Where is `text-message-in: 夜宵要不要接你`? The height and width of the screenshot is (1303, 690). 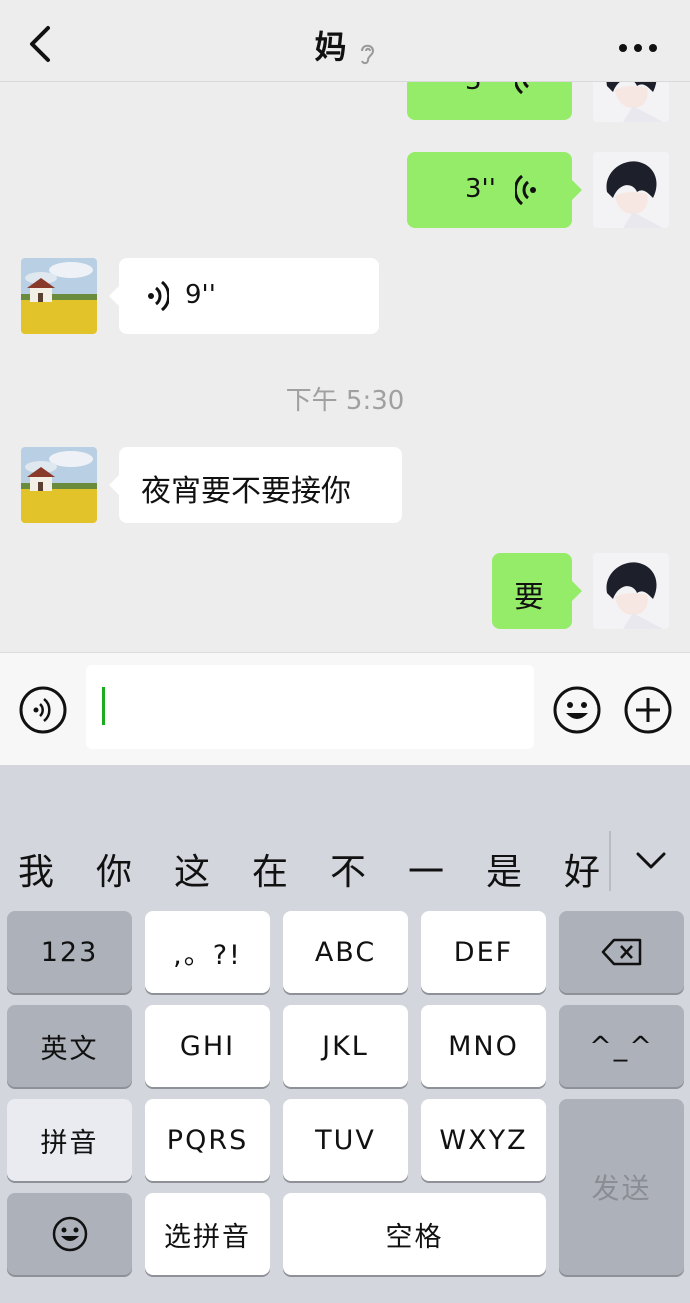
text-message-in: 夜宵要不要接你 is located at coordinates (260, 485).